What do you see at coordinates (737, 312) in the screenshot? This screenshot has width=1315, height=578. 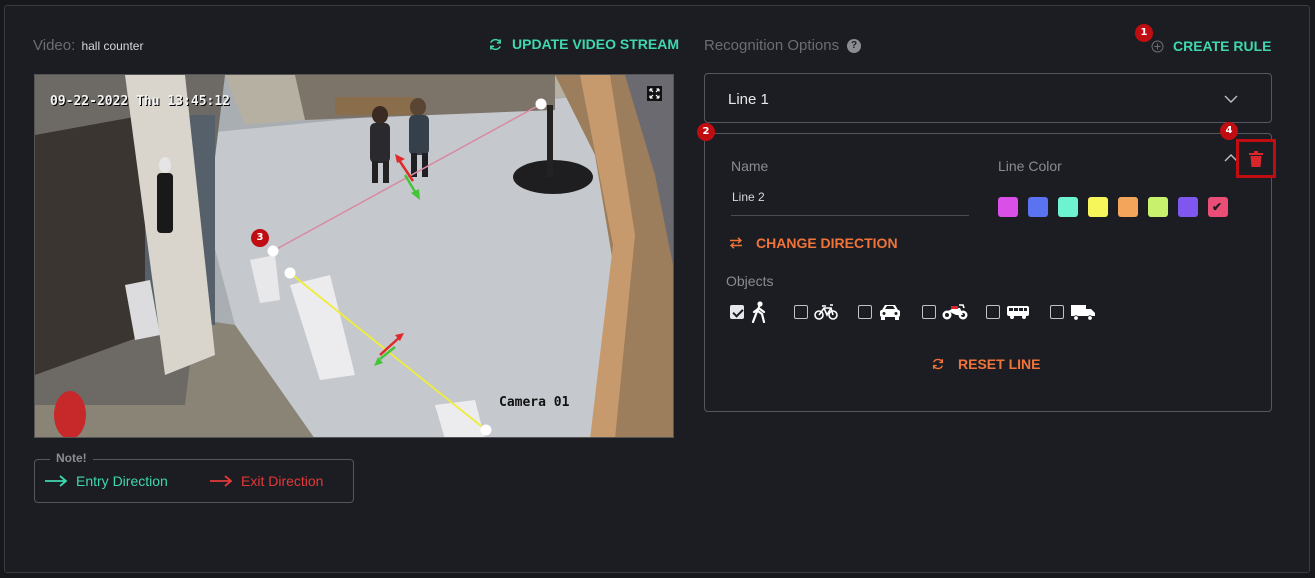 I see `pedestrian-checkbox` at bounding box center [737, 312].